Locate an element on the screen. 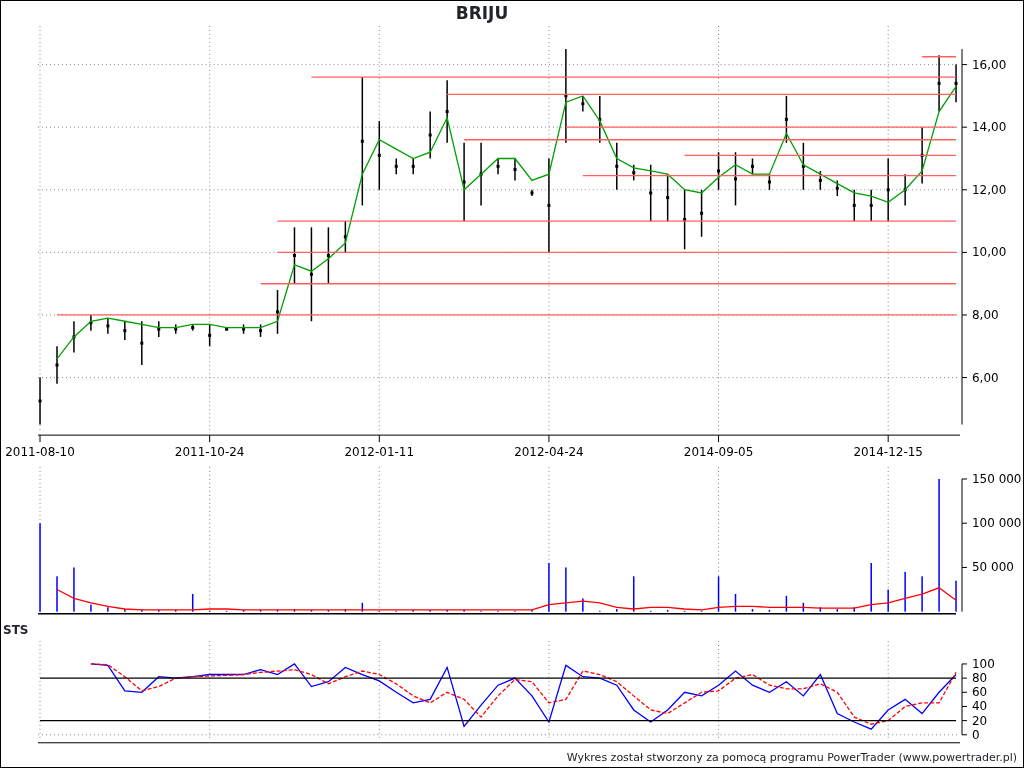 The image size is (1024, 768). price-axis-label: 16,00 is located at coordinates (989, 64).